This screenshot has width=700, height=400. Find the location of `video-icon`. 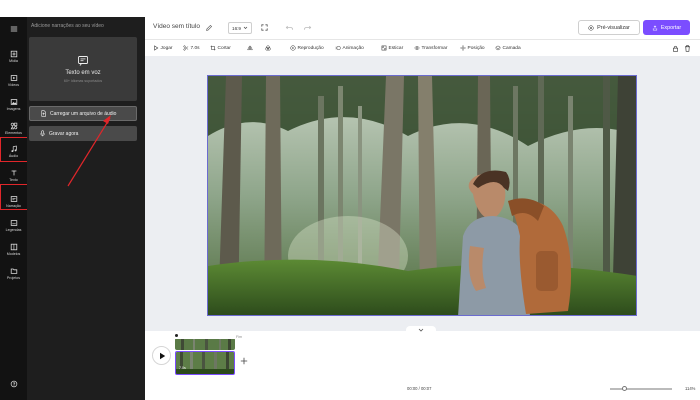

video-icon is located at coordinates (13, 77).